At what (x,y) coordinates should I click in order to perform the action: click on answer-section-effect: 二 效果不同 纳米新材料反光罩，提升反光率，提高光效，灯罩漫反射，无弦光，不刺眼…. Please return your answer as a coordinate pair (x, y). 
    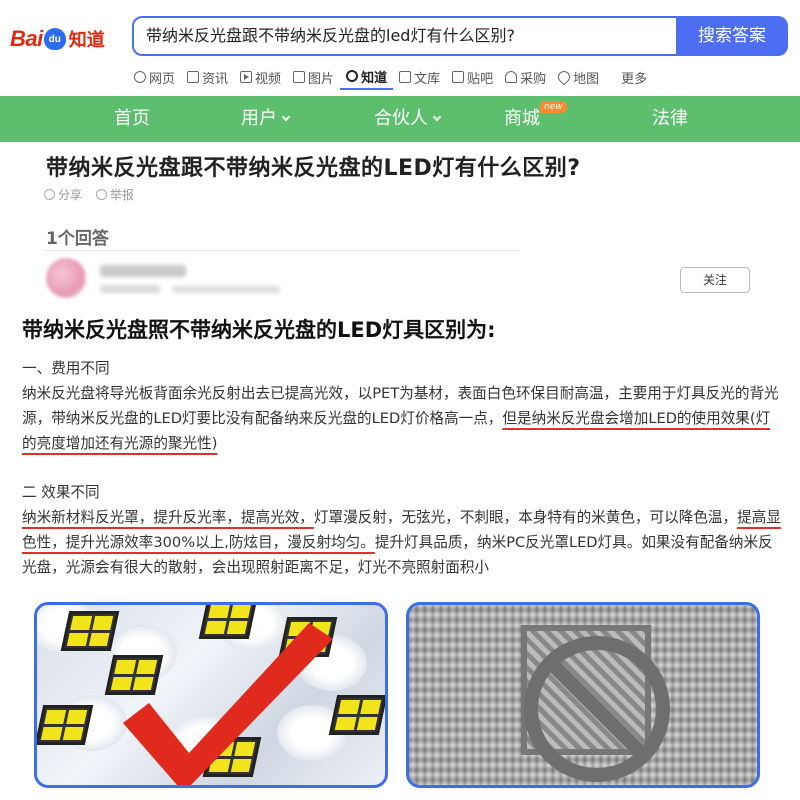
    Looking at the image, I should click on (402, 530).